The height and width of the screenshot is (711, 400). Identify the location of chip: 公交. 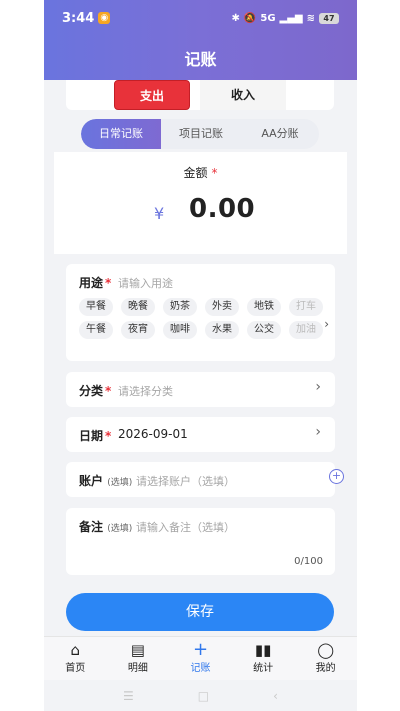
(264, 330).